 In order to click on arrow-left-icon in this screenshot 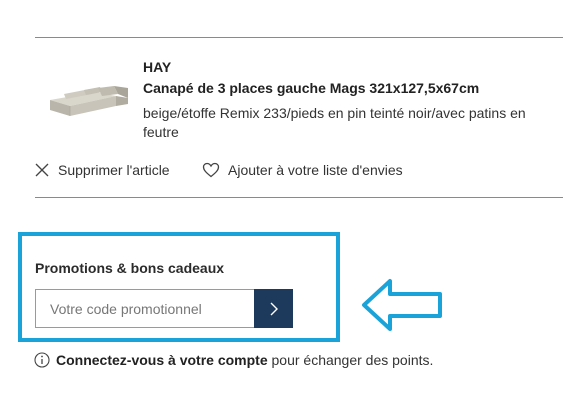, I will do `click(402, 305)`.